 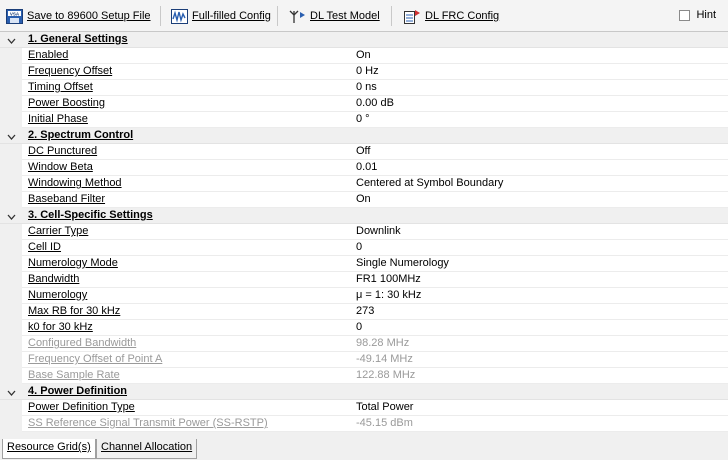 What do you see at coordinates (297, 16) in the screenshot?
I see `antenna-icon` at bounding box center [297, 16].